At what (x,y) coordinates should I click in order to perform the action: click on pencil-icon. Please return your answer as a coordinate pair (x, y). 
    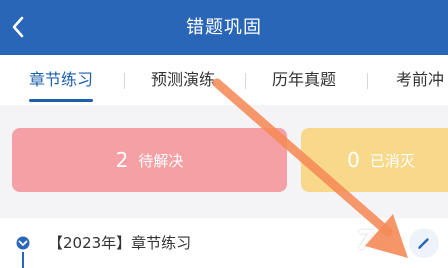
    Looking at the image, I should click on (423, 243).